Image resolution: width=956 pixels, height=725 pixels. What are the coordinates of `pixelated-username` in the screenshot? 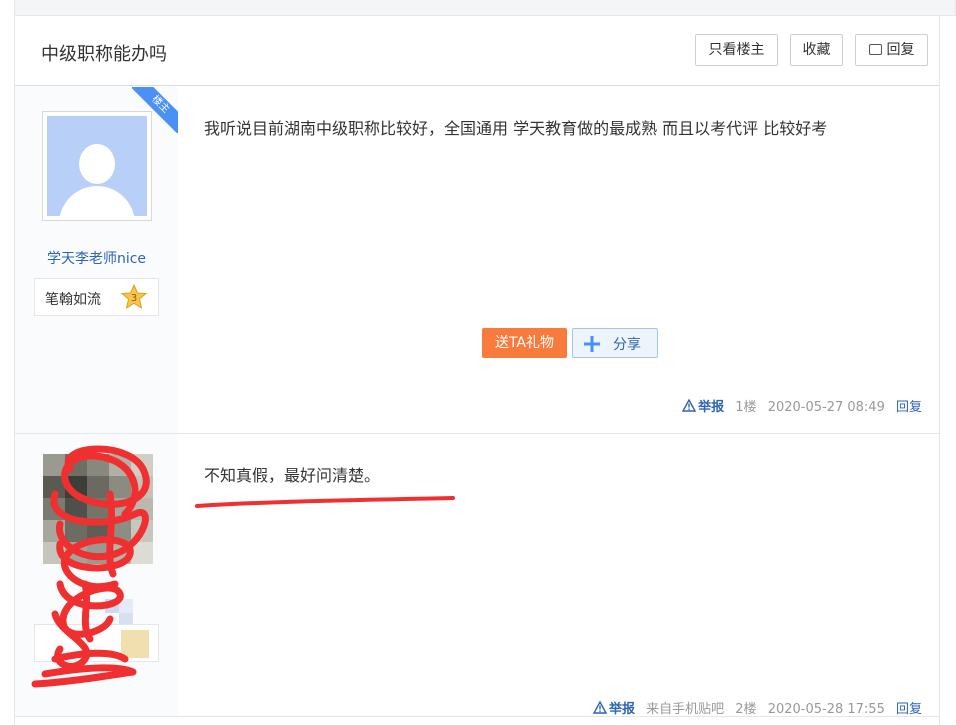 It's located at (112, 606).